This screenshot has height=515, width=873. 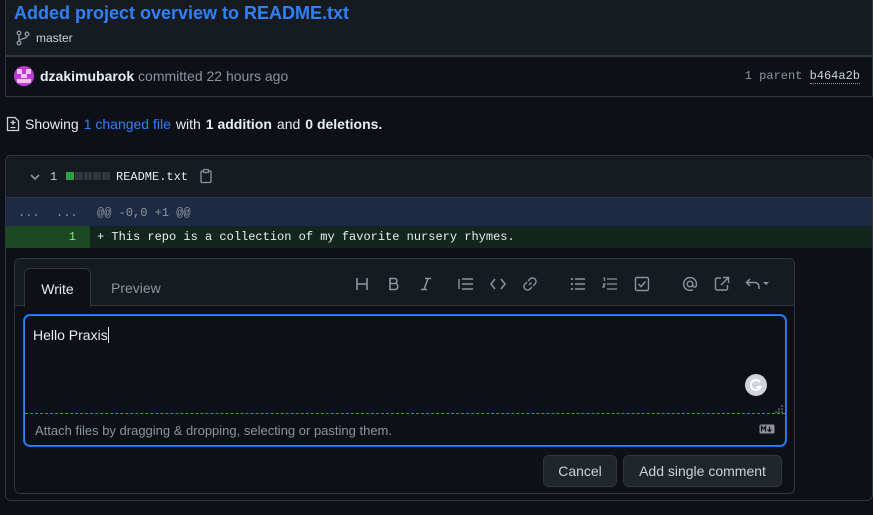 I want to click on markdown-icon, so click(x=767, y=429).